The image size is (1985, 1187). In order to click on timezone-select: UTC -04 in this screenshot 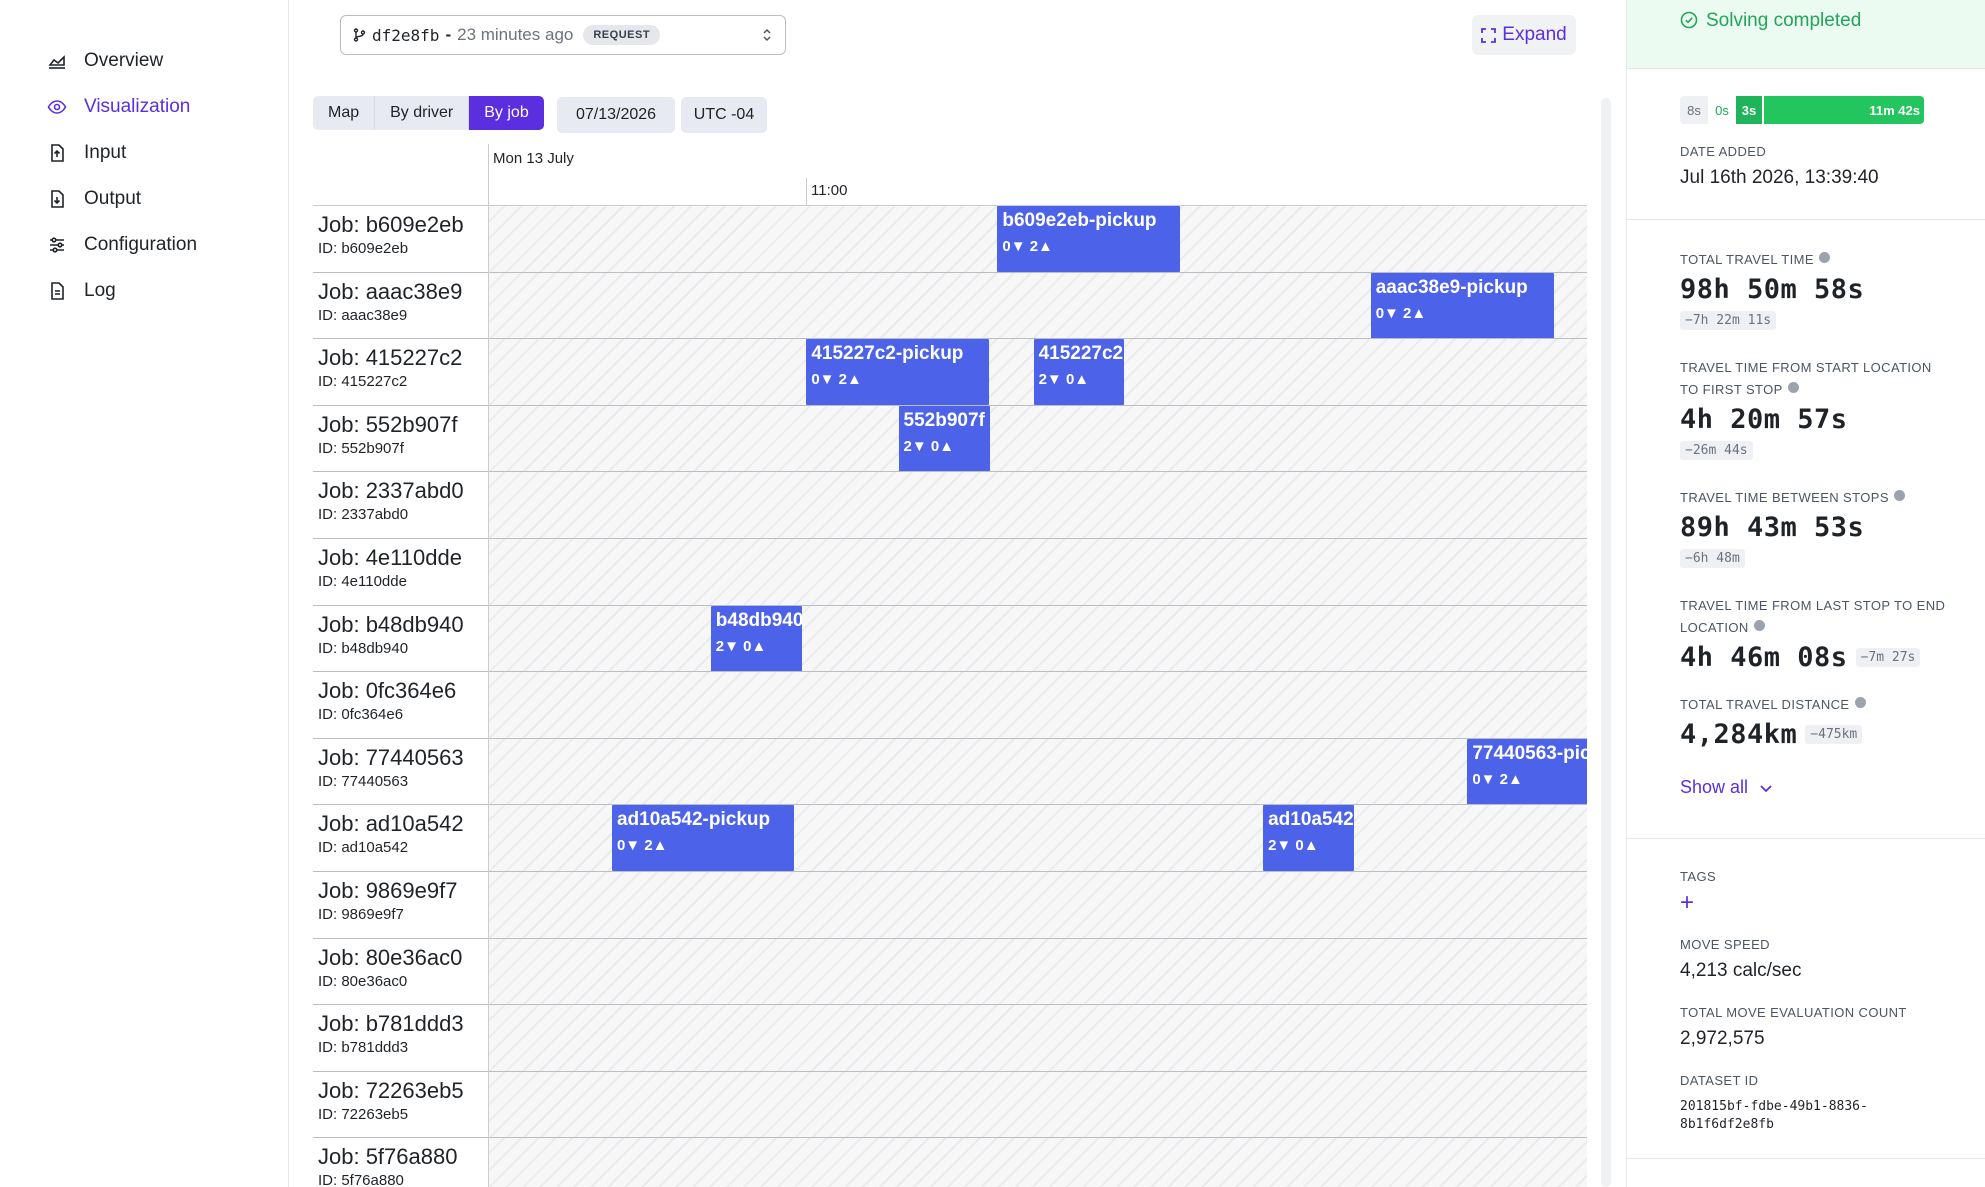, I will do `click(724, 115)`.